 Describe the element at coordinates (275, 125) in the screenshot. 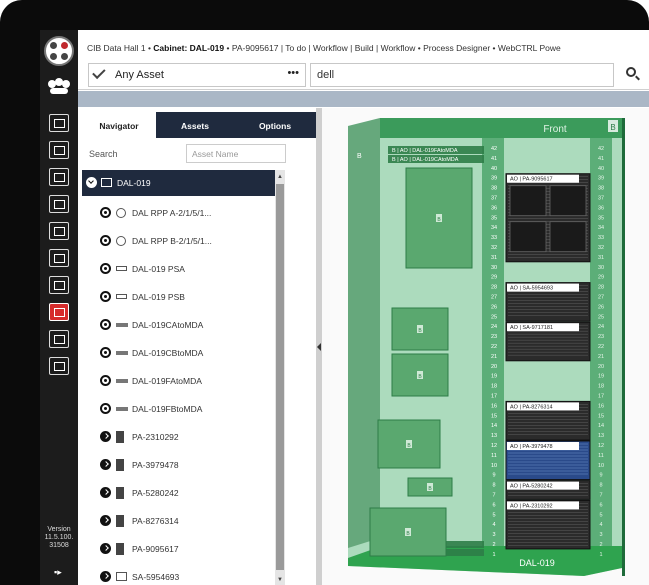

I see `tab-options: Options` at that location.